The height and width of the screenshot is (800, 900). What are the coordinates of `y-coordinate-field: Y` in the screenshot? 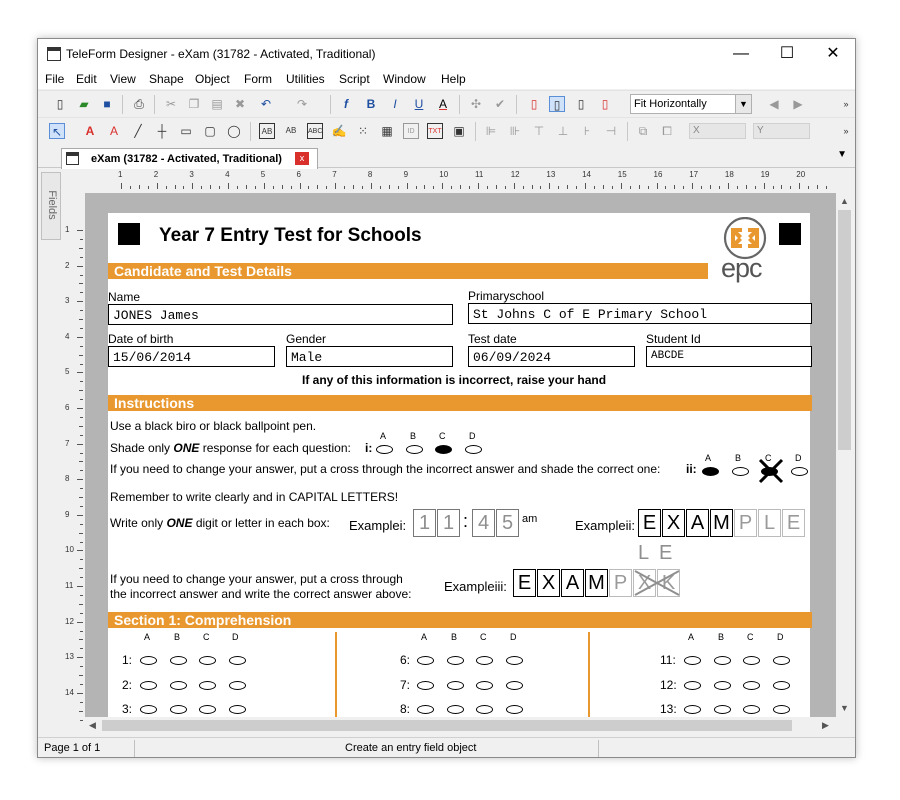 It's located at (781, 131).